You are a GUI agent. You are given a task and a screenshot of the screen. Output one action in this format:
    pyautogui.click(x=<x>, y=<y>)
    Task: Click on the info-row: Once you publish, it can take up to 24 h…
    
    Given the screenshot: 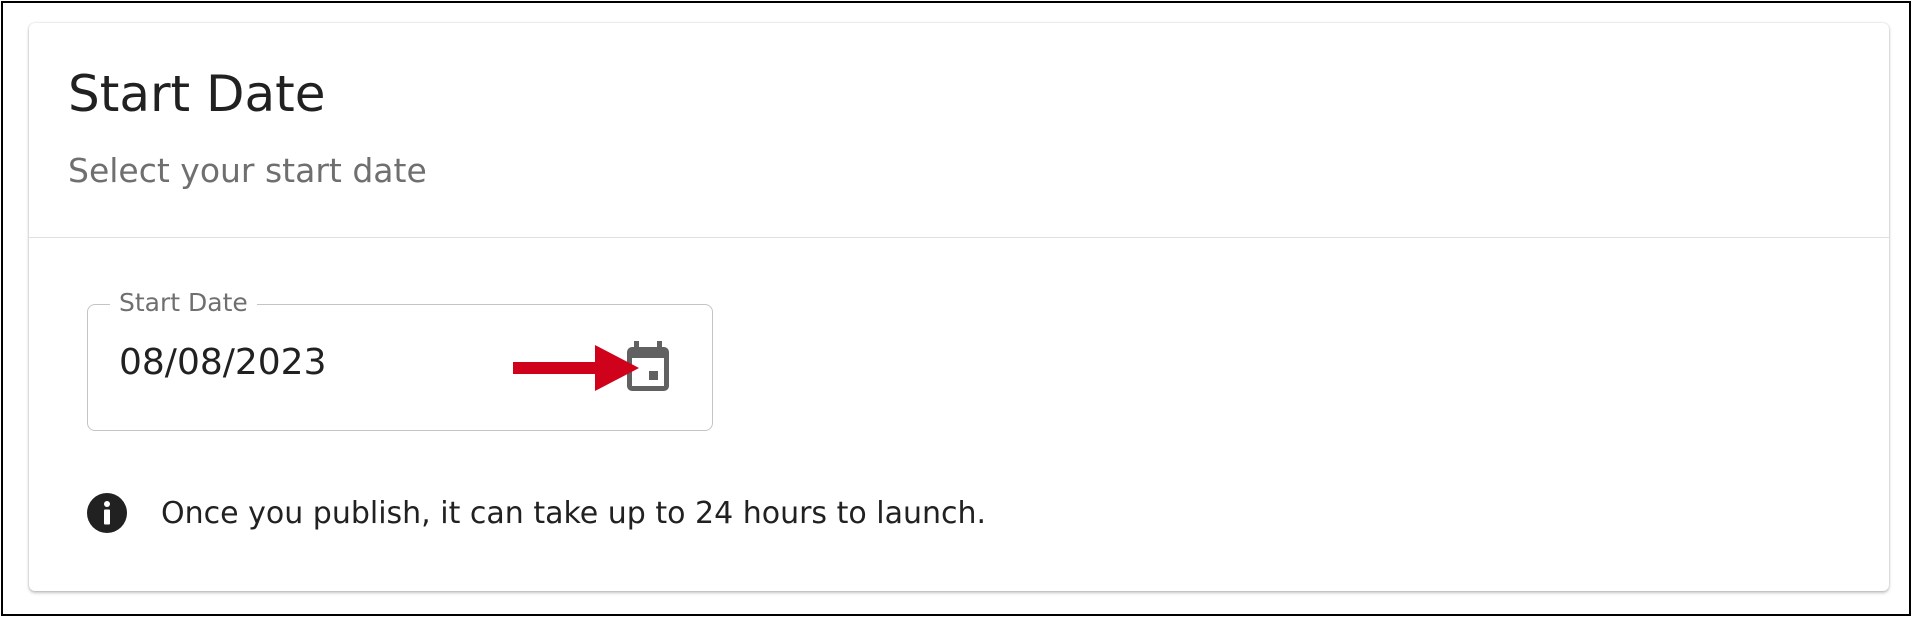 What is the action you would take?
    pyautogui.click(x=536, y=513)
    